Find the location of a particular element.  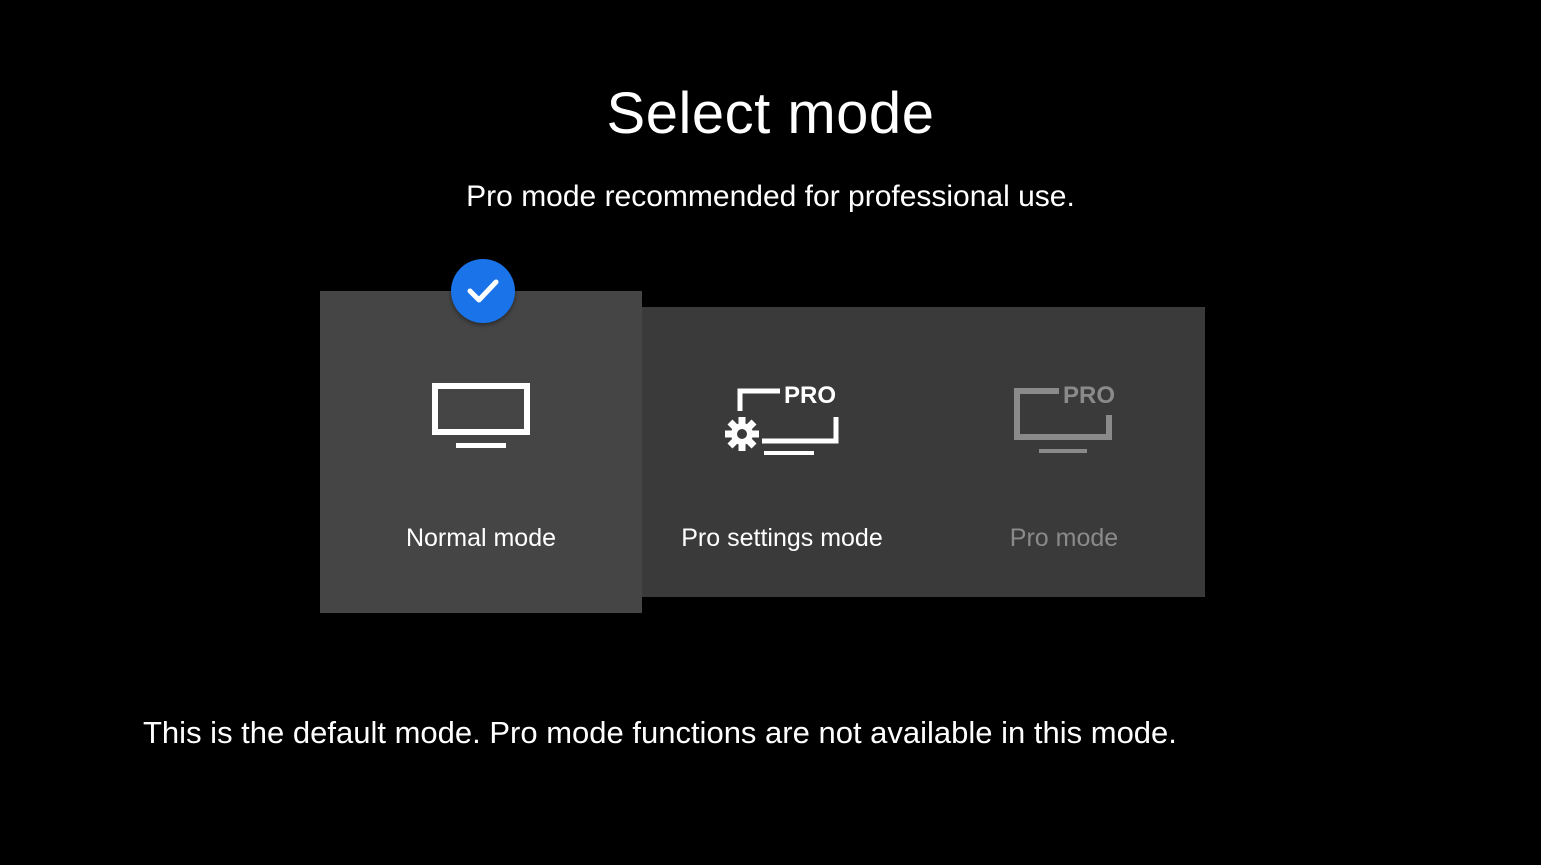

normal-mode-option: Normal mode is located at coordinates (481, 452).